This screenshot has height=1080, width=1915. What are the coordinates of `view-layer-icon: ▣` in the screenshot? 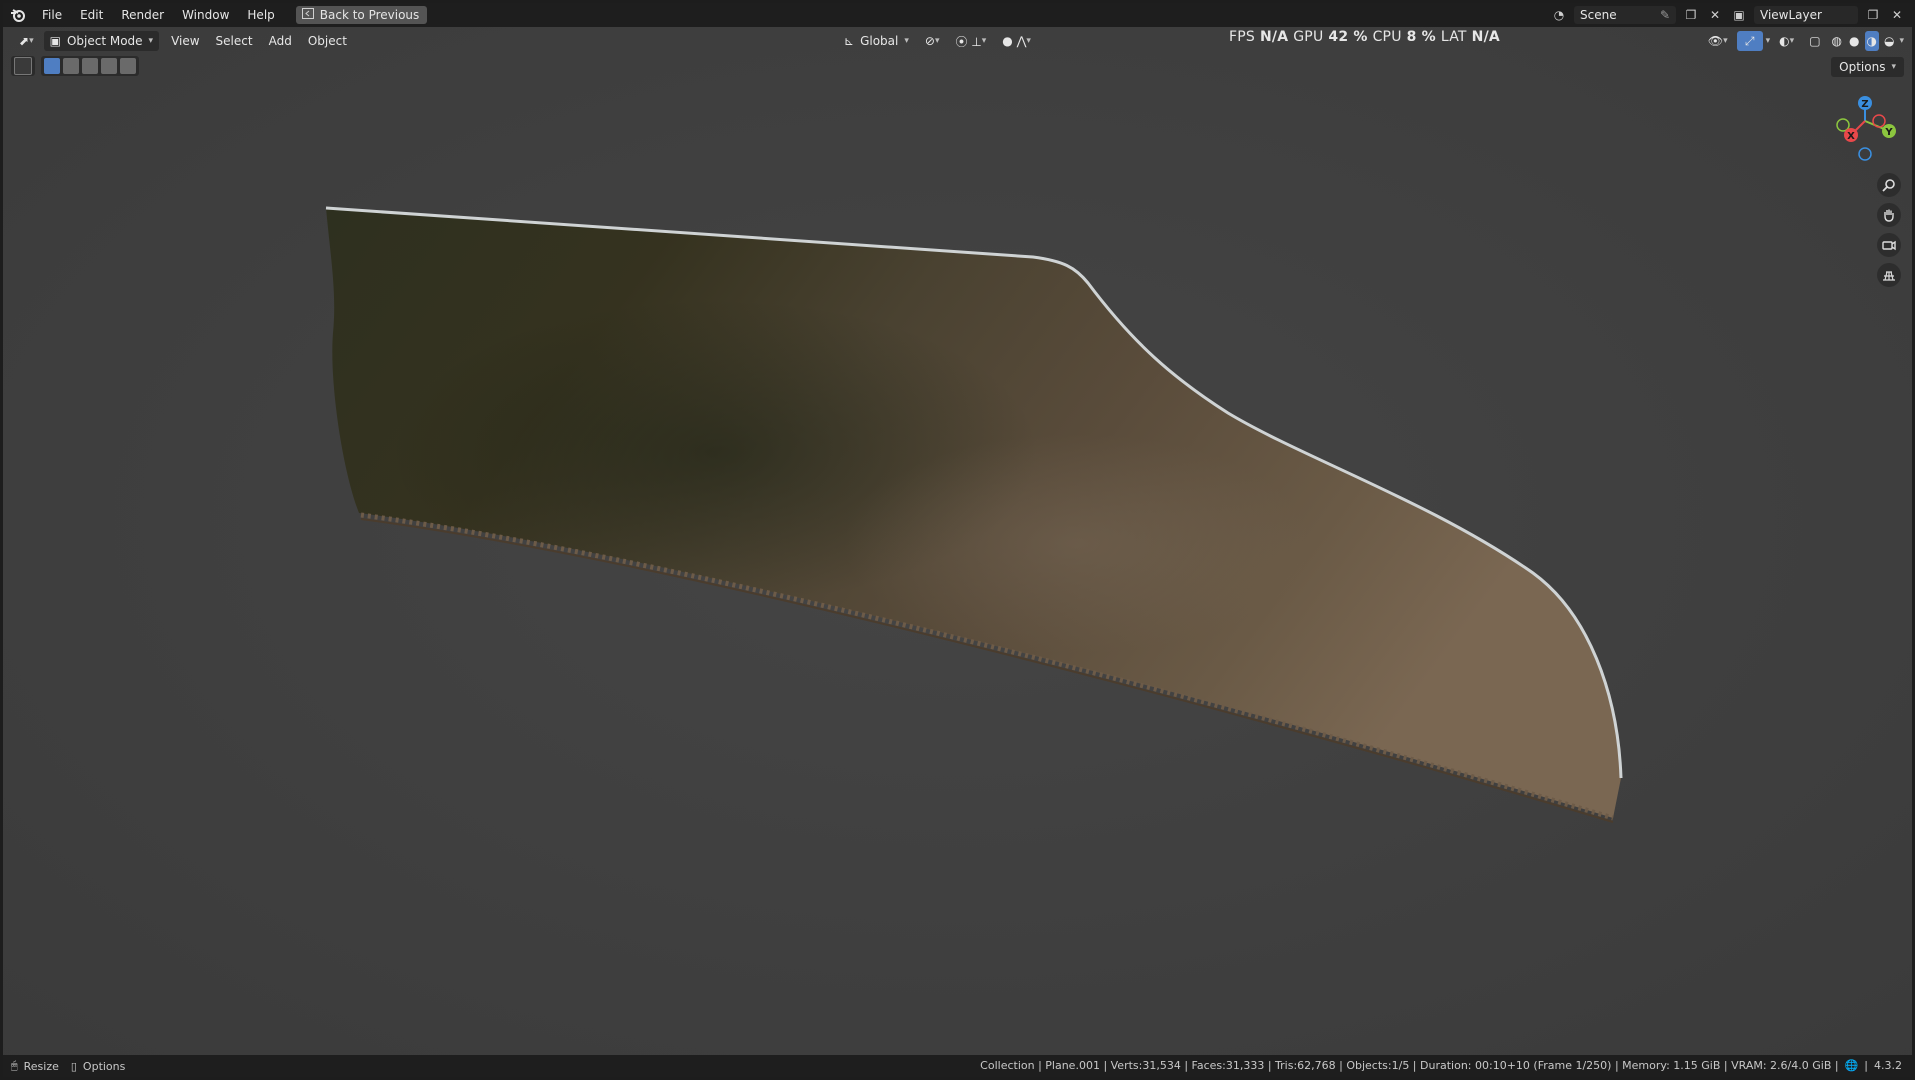 It's located at (1739, 15).